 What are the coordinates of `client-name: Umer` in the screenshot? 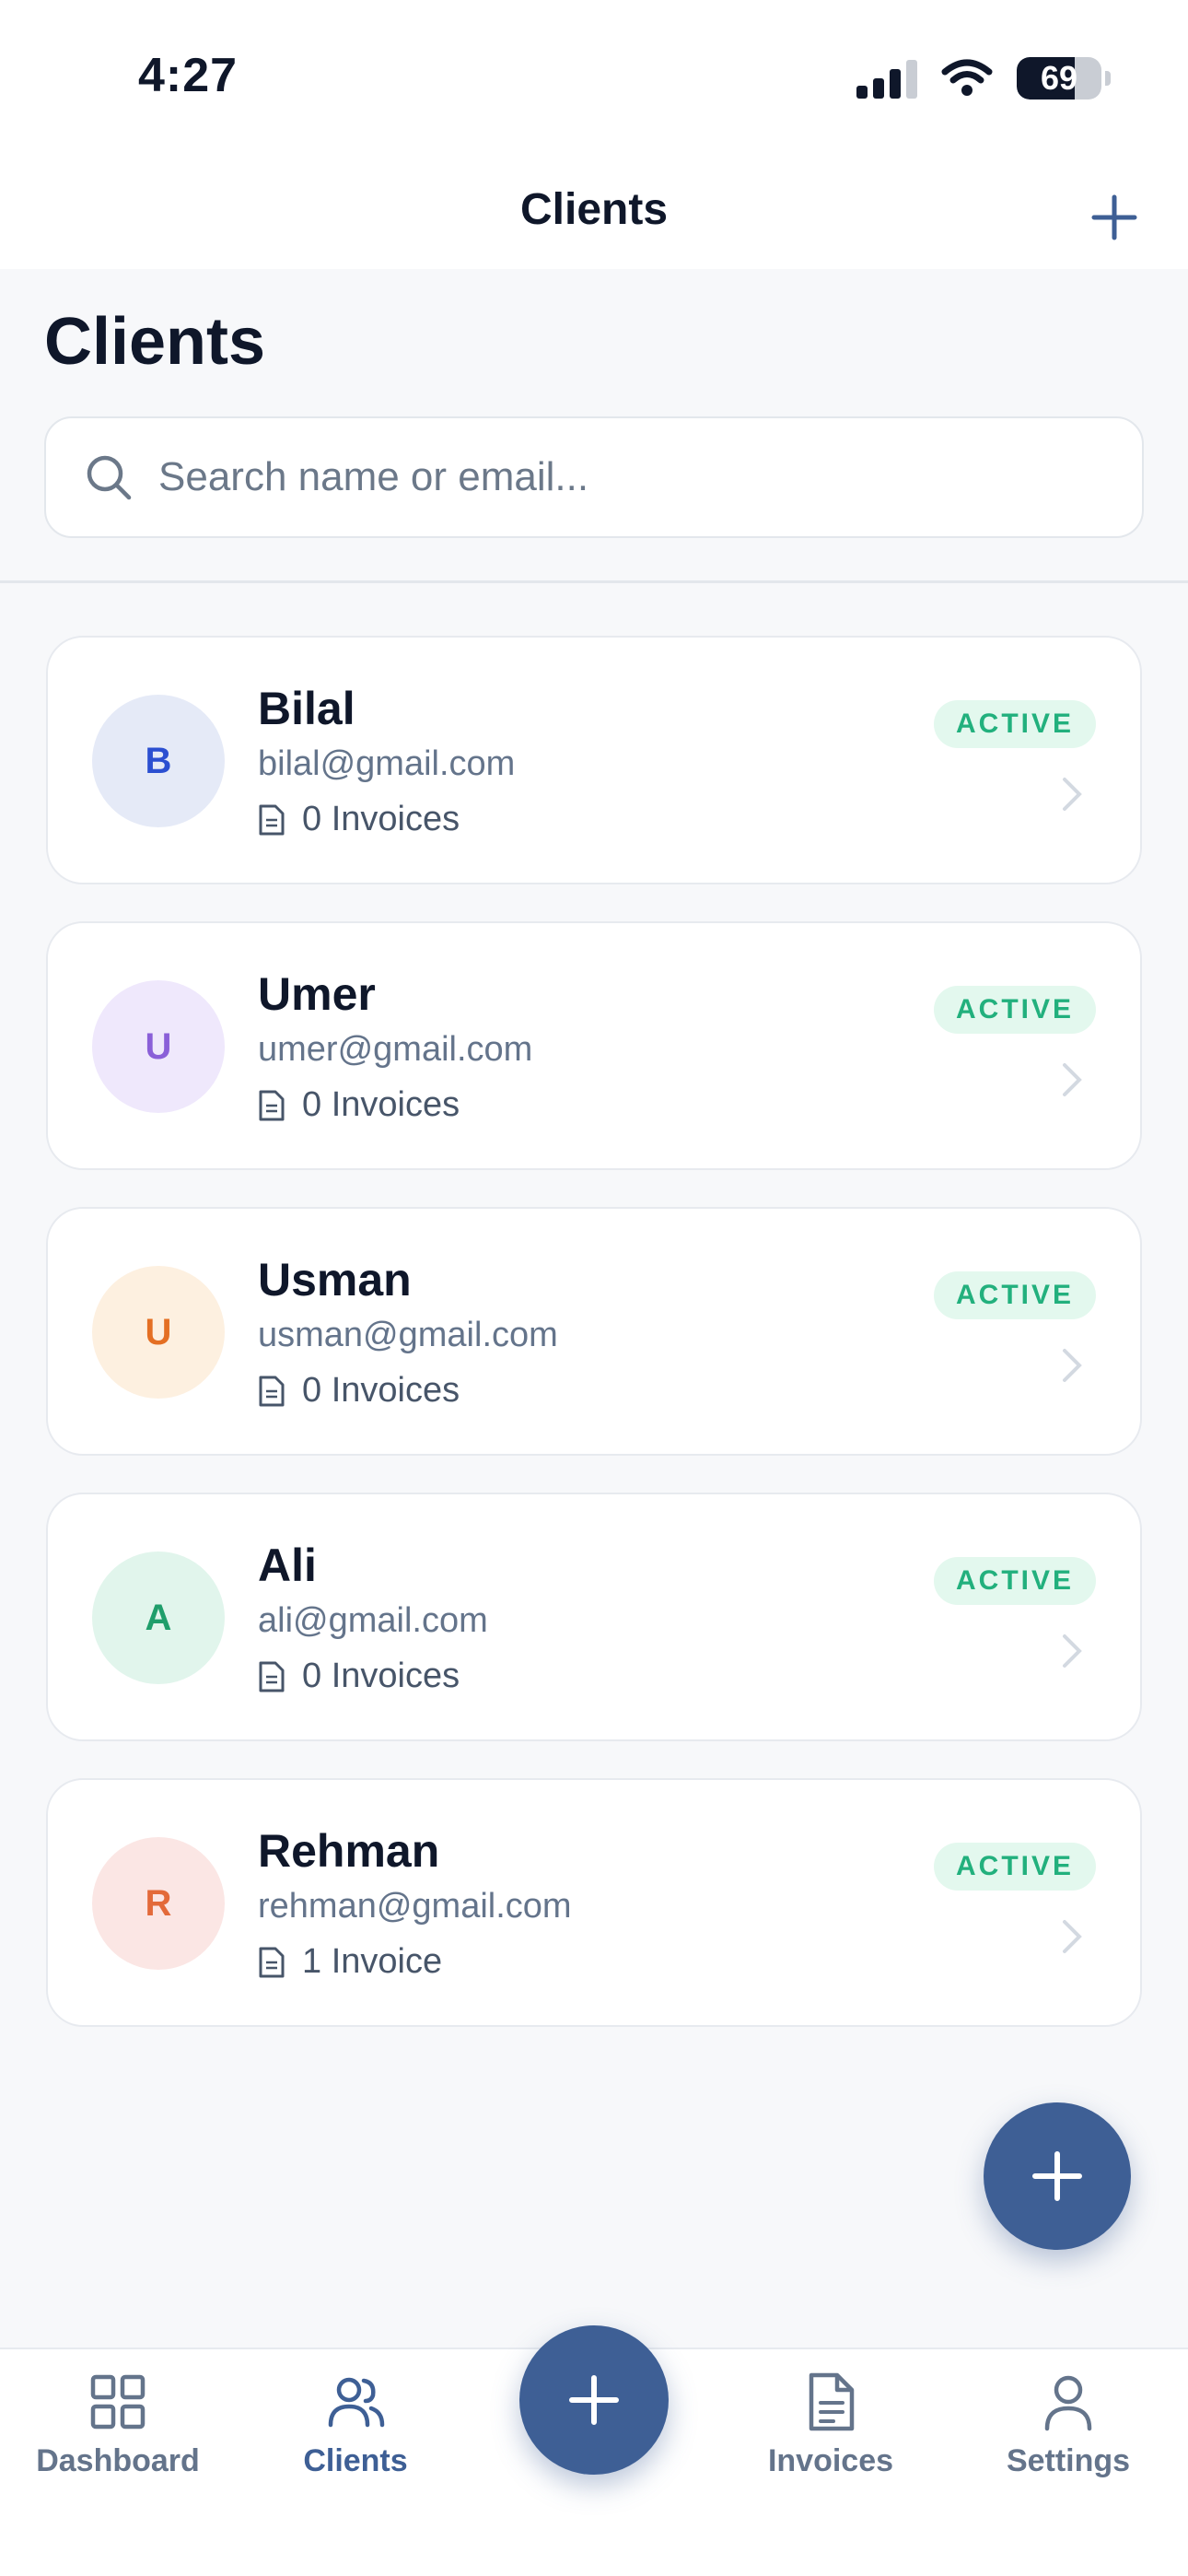 It's located at (317, 994).